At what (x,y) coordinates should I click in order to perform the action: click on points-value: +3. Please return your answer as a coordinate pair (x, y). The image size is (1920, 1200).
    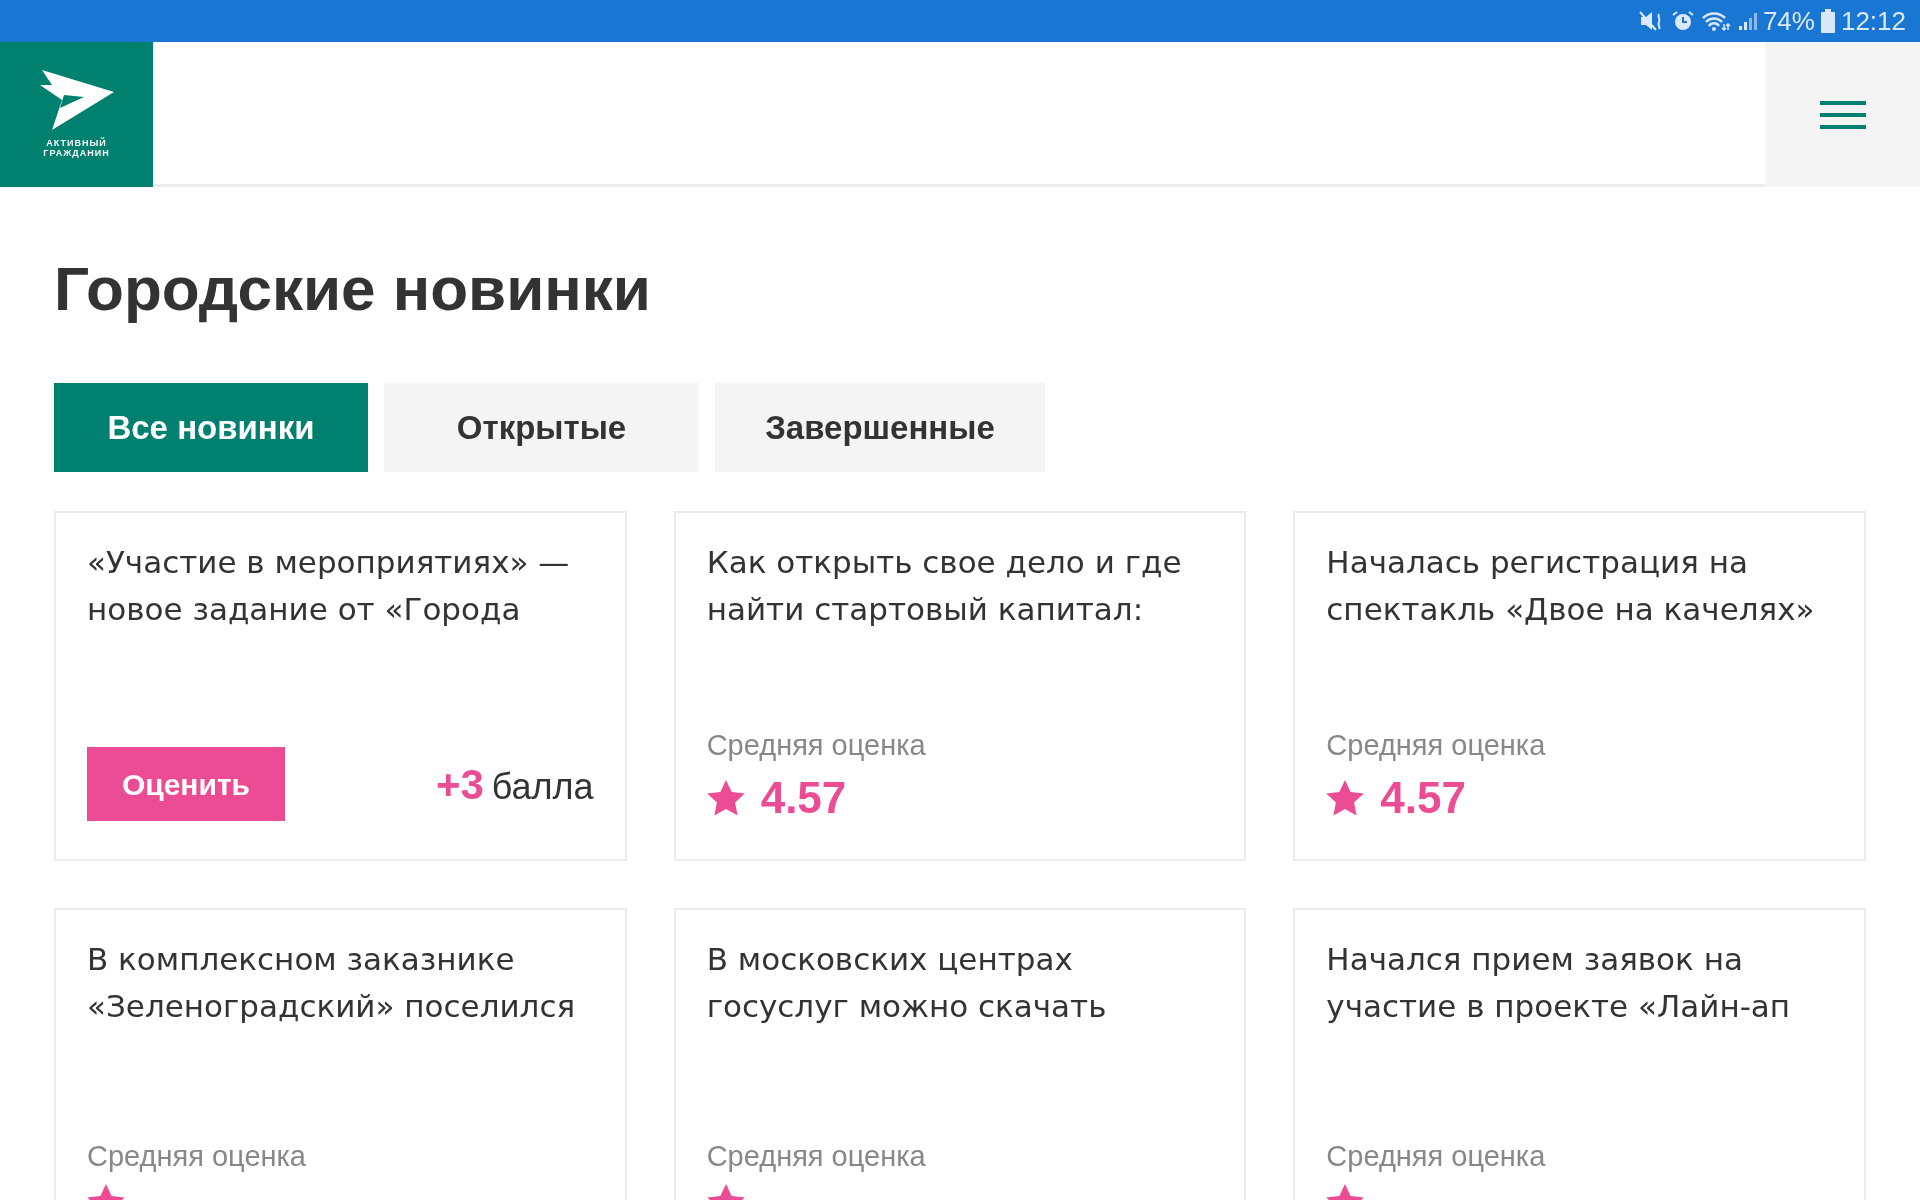
    Looking at the image, I should click on (459, 784).